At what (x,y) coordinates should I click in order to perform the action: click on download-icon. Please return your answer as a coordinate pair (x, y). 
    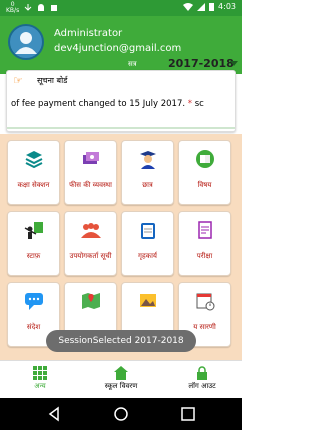
    Looking at the image, I should click on (28, 7).